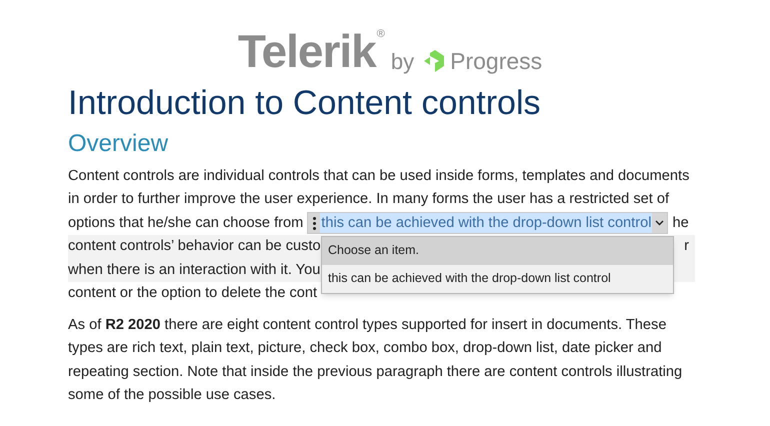 The width and height of the screenshot is (770, 426). What do you see at coordinates (186, 223) in the screenshot?
I see `paragraph-line: options that he/she can choose from` at bounding box center [186, 223].